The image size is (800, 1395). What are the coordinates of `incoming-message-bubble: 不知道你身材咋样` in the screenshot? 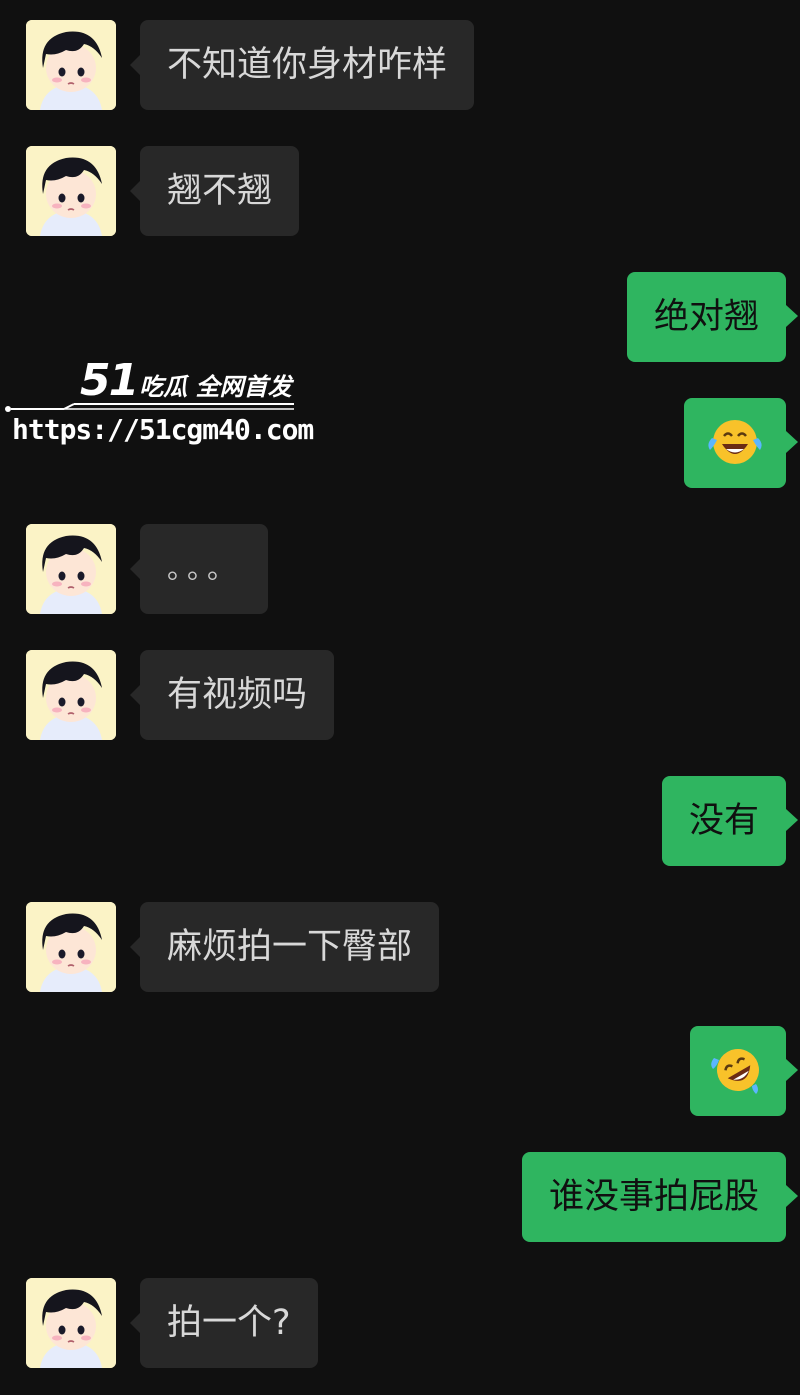 It's located at (302, 65).